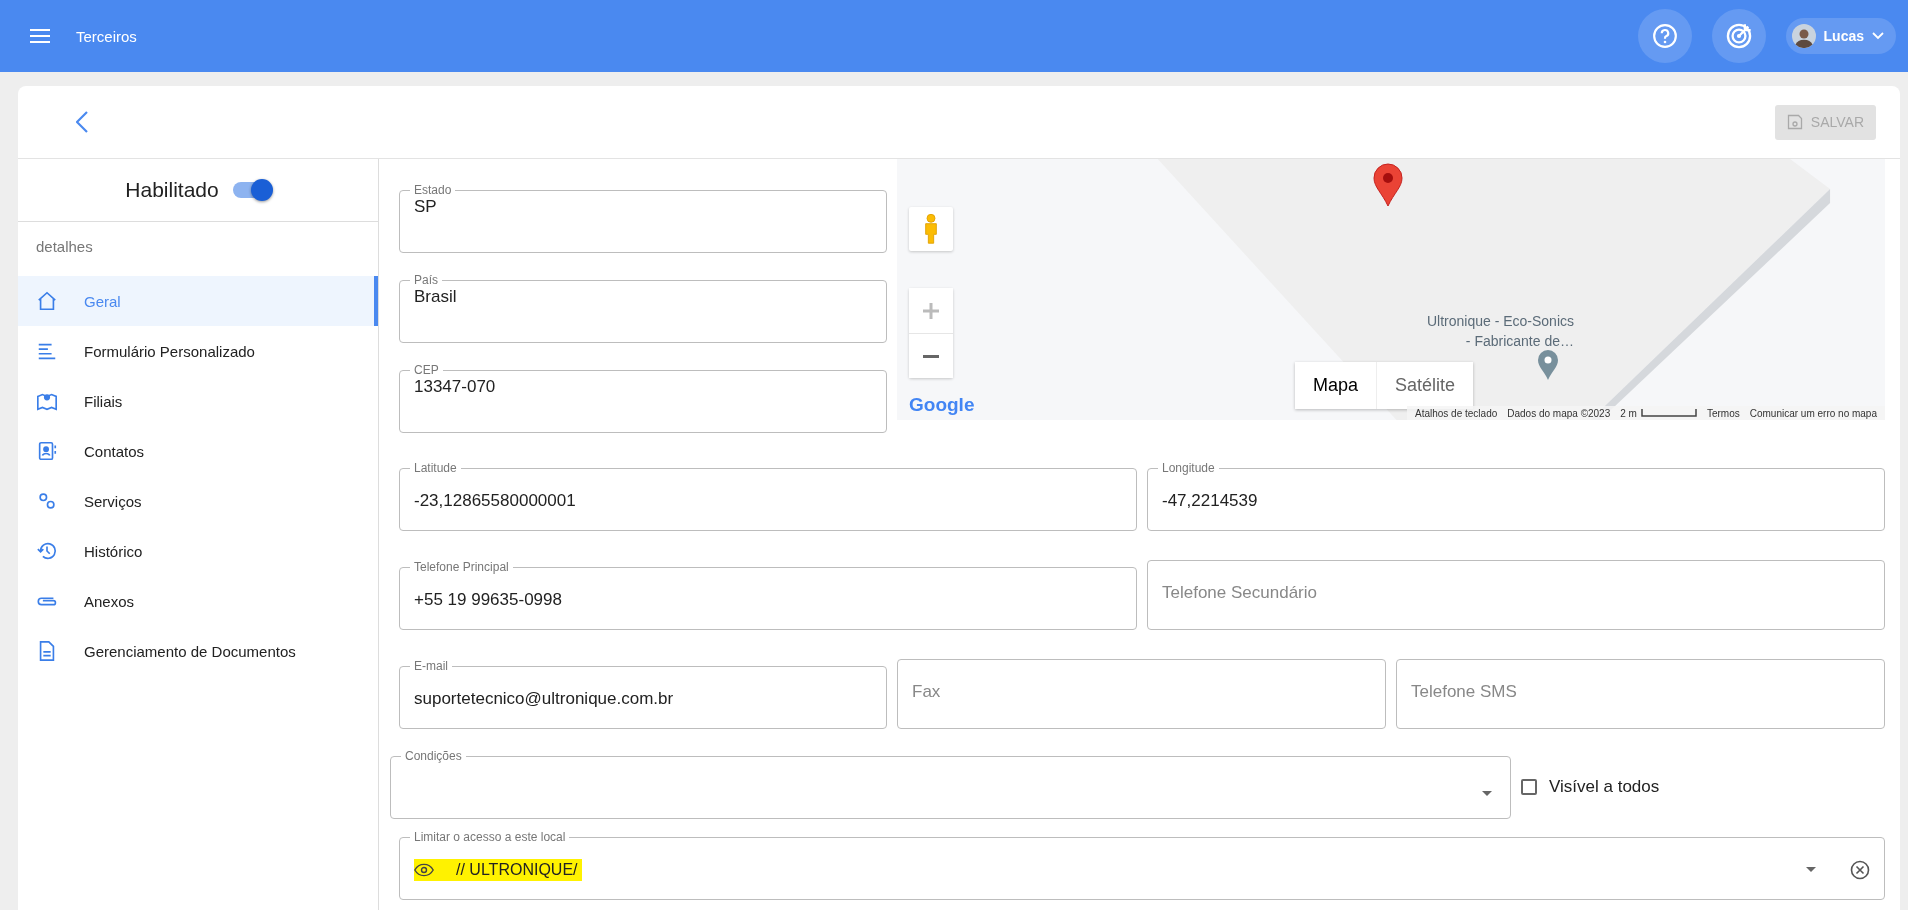 The width and height of the screenshot is (1908, 910). Describe the element at coordinates (424, 869) in the screenshot. I see `eye-icon` at that location.